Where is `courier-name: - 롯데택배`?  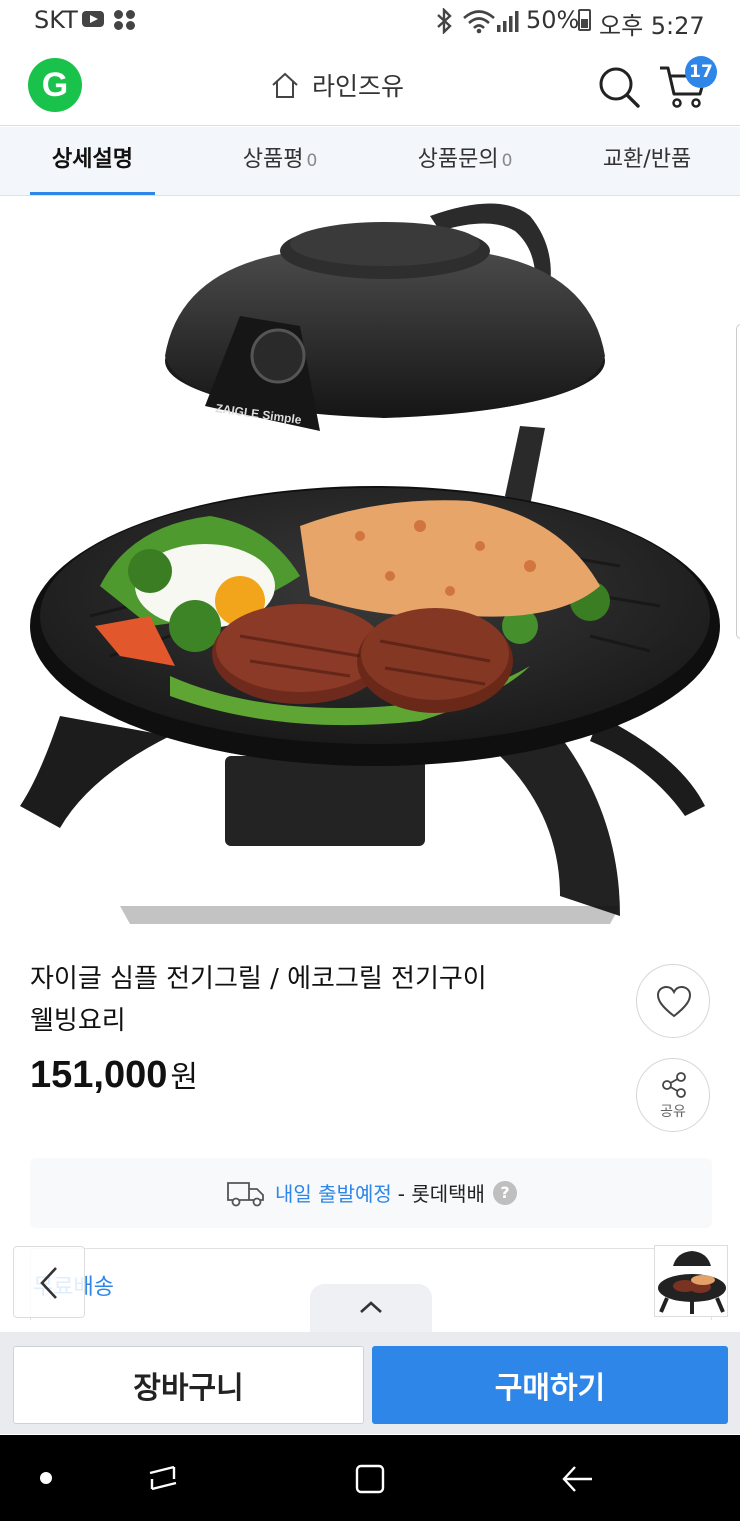 courier-name: - 롯데택배 is located at coordinates (441, 1194).